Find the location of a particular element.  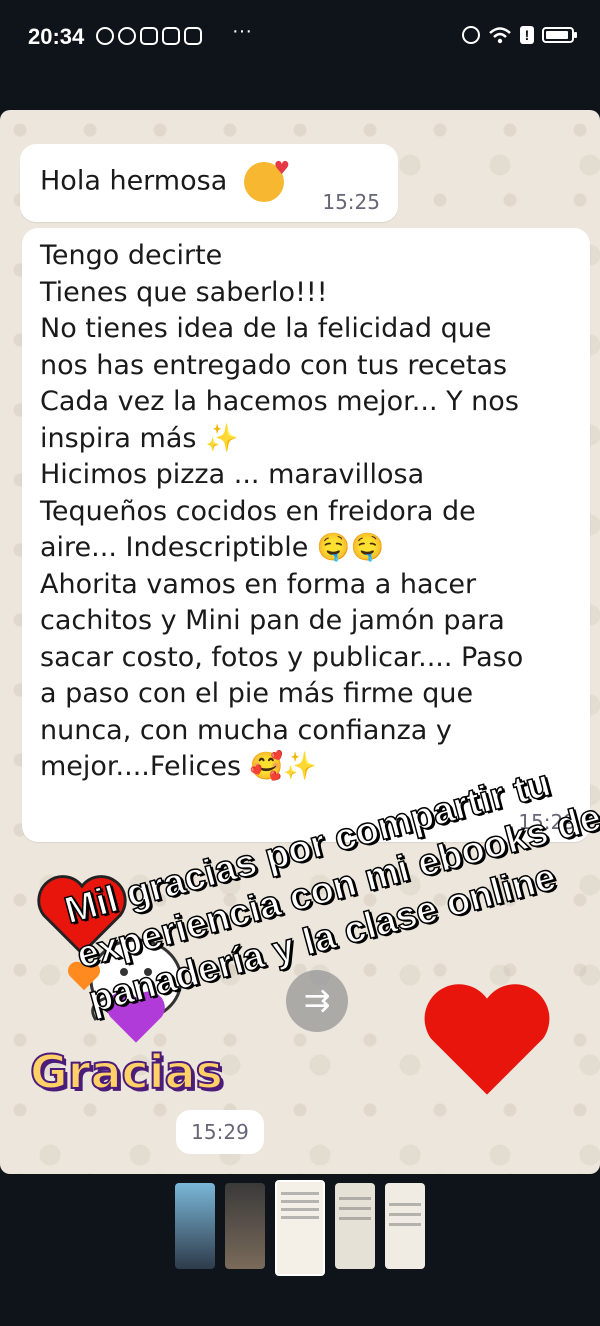

message-line: cachitos y Mini pan de jamón para is located at coordinates (272, 620).